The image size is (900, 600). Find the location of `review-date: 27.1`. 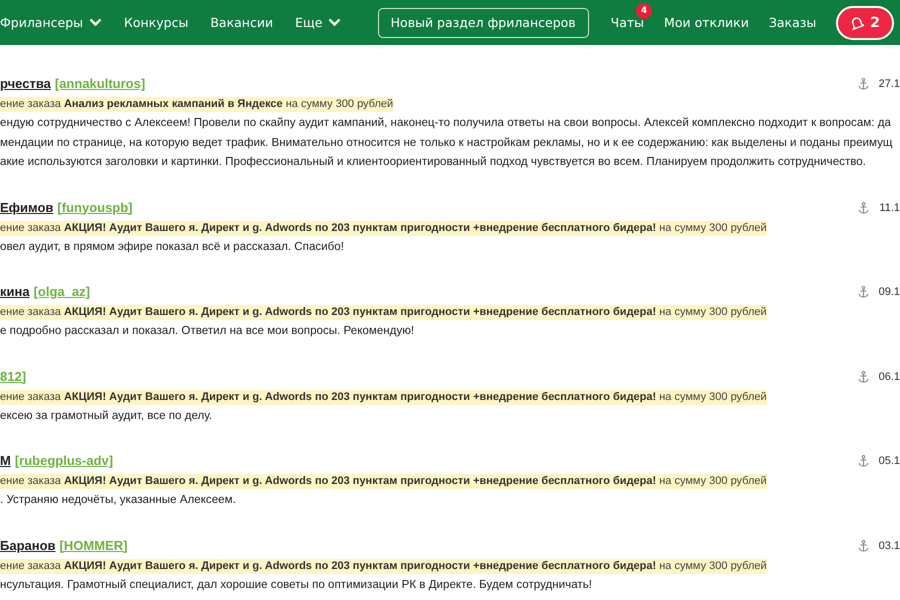

review-date: 27.1 is located at coordinates (889, 84).